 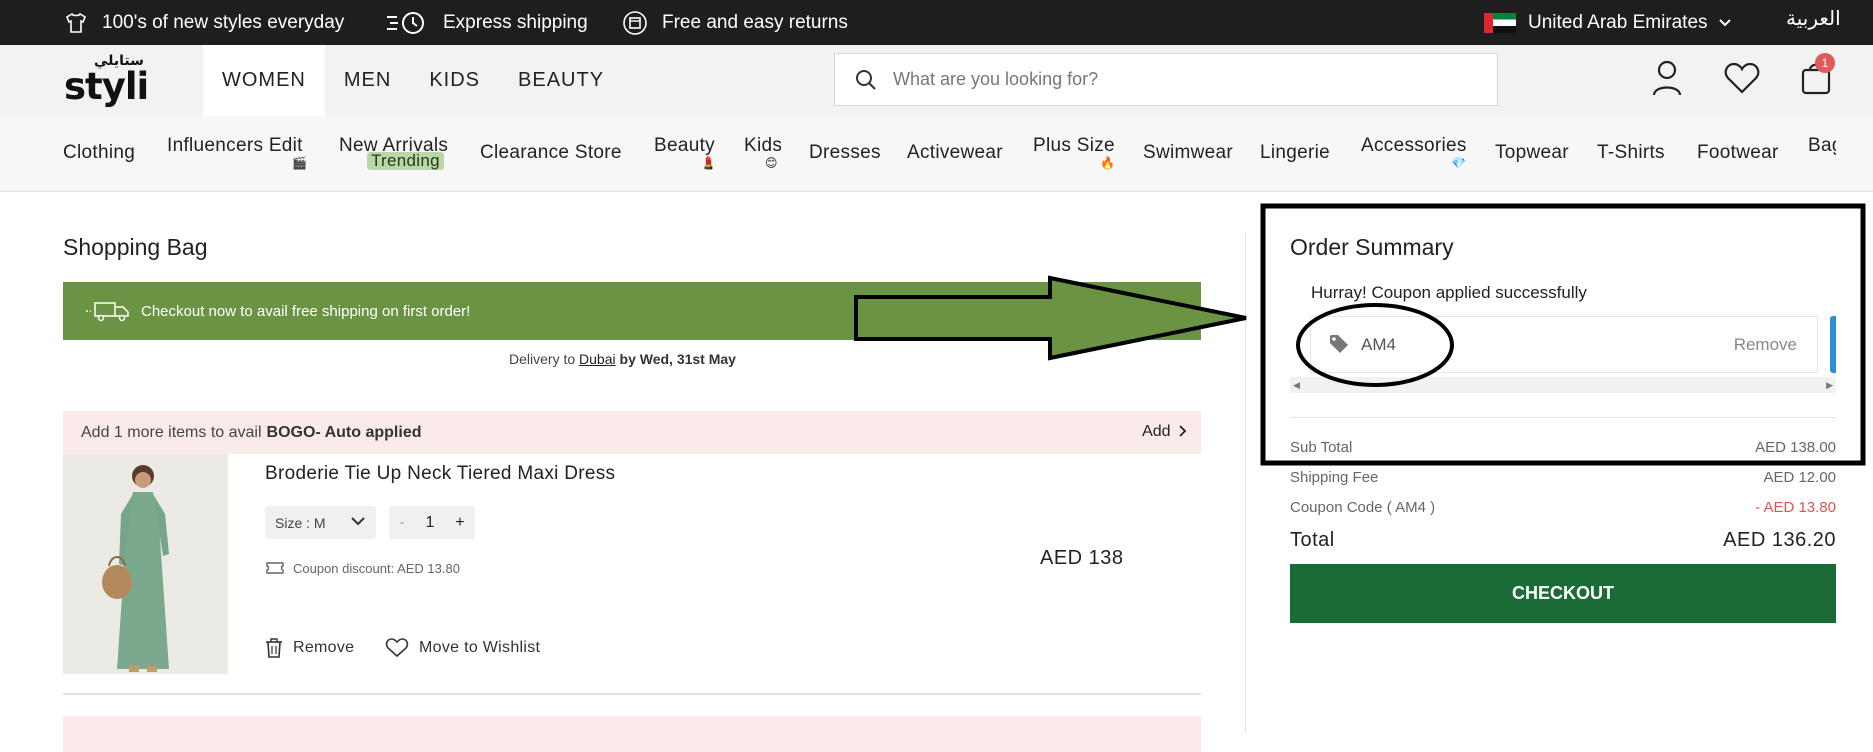 I want to click on promo-free-returns-text: Free and easy returns, so click(x=755, y=22).